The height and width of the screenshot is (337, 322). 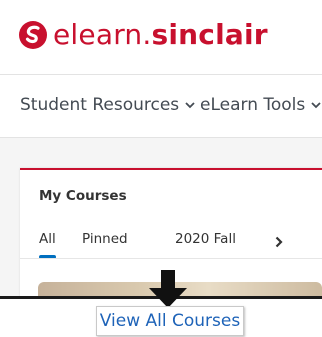 What do you see at coordinates (33, 35) in the screenshot?
I see `sinclair-logo-icon` at bounding box center [33, 35].